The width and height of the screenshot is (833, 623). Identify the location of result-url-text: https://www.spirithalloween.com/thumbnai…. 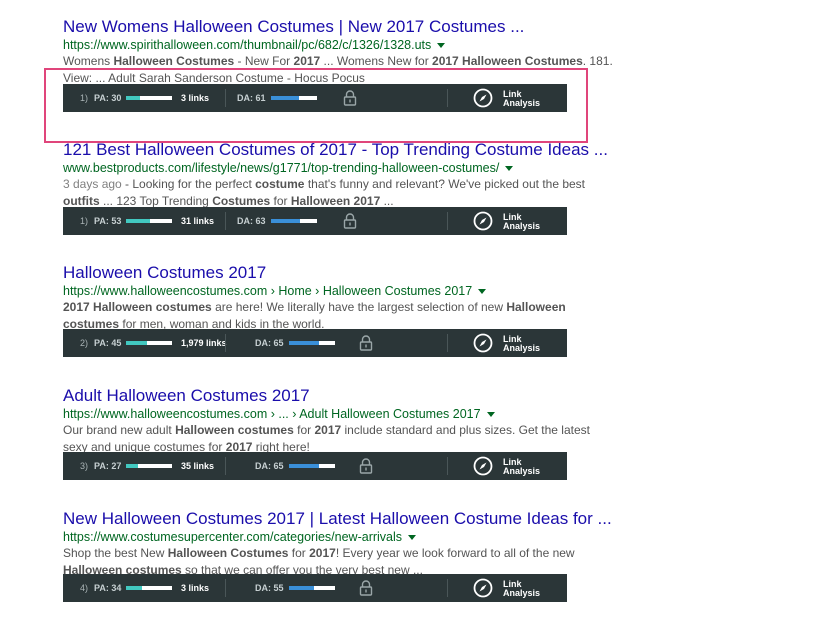
(247, 45).